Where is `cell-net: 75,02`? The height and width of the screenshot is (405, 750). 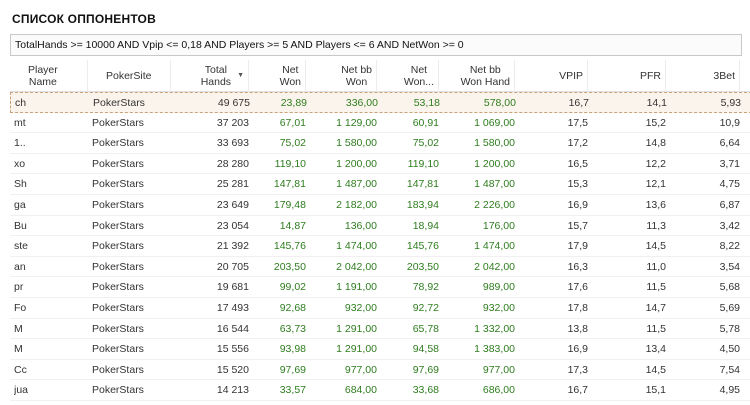
cell-net: 75,02 is located at coordinates (292, 143).